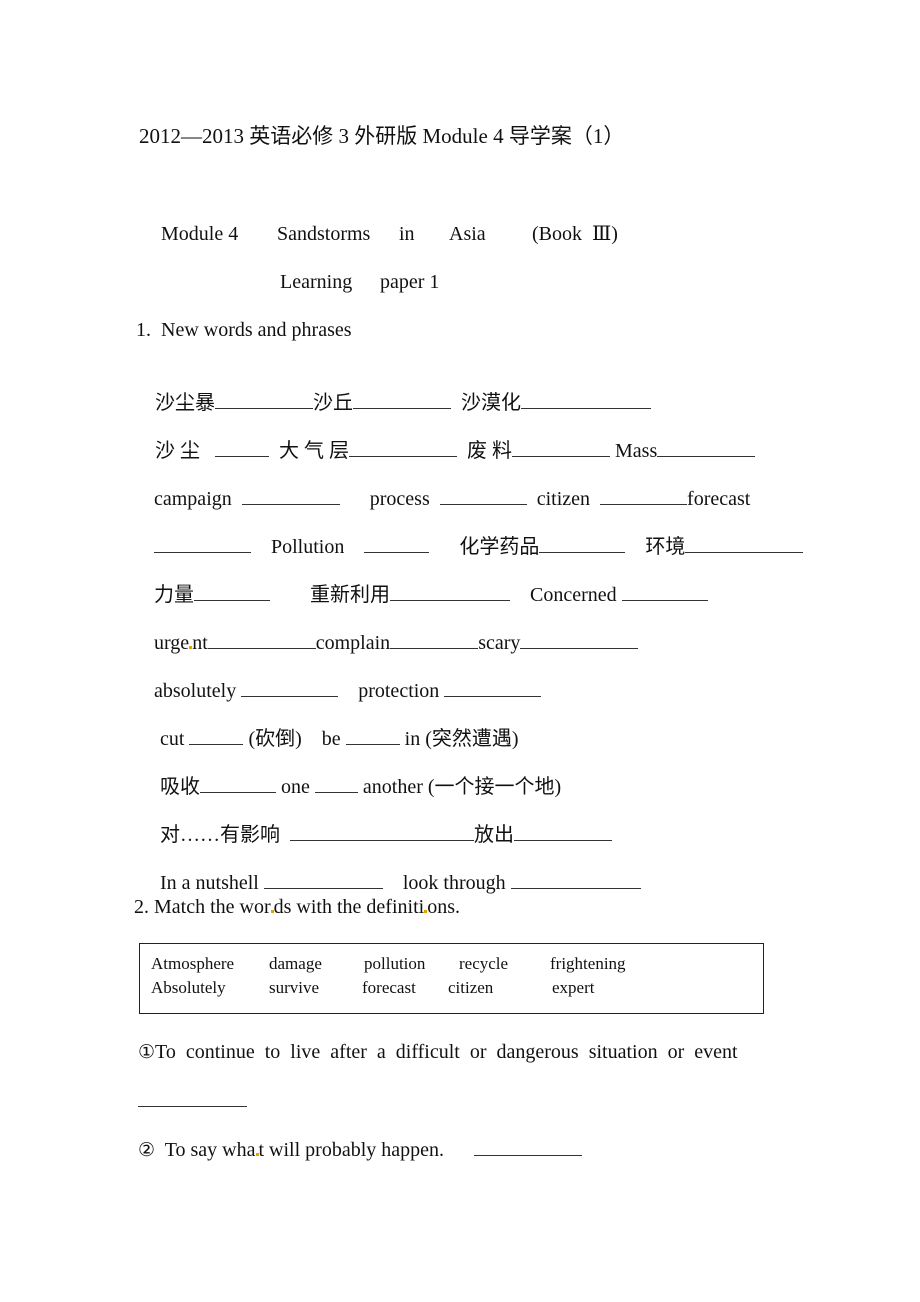  I want to click on phrase-cut-hint: (砍倒), so click(275, 739).